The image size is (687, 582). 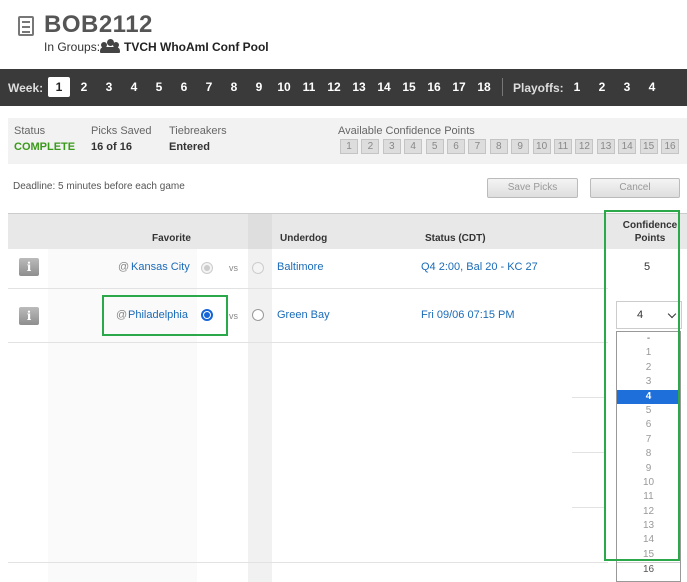 I want to click on week-11-tab: 11, so click(x=309, y=87).